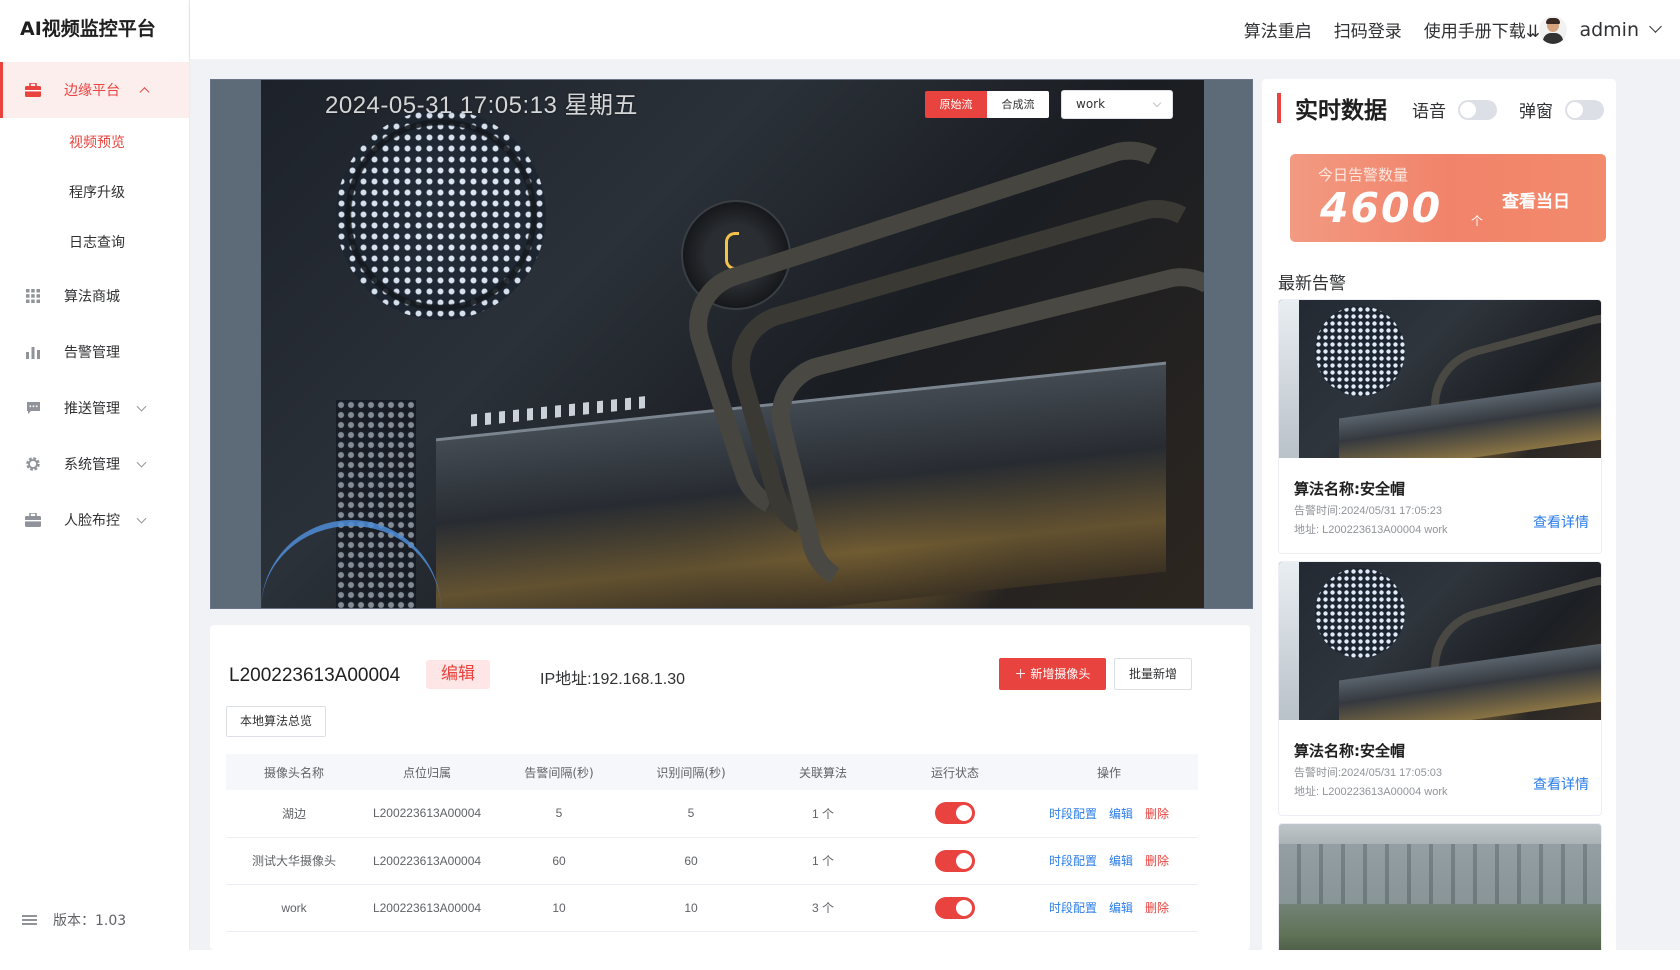 The width and height of the screenshot is (1680, 970). What do you see at coordinates (1584, 109) in the screenshot?
I see `popup-toggle` at bounding box center [1584, 109].